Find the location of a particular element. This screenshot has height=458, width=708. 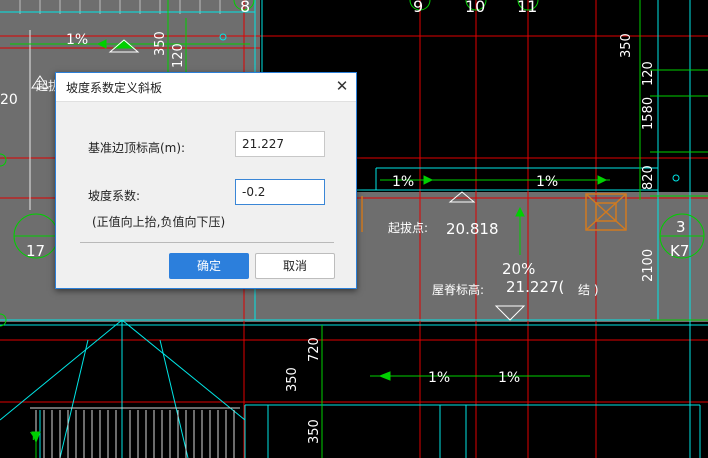

roof-elevation-suffix: 结 ) is located at coordinates (588, 290).